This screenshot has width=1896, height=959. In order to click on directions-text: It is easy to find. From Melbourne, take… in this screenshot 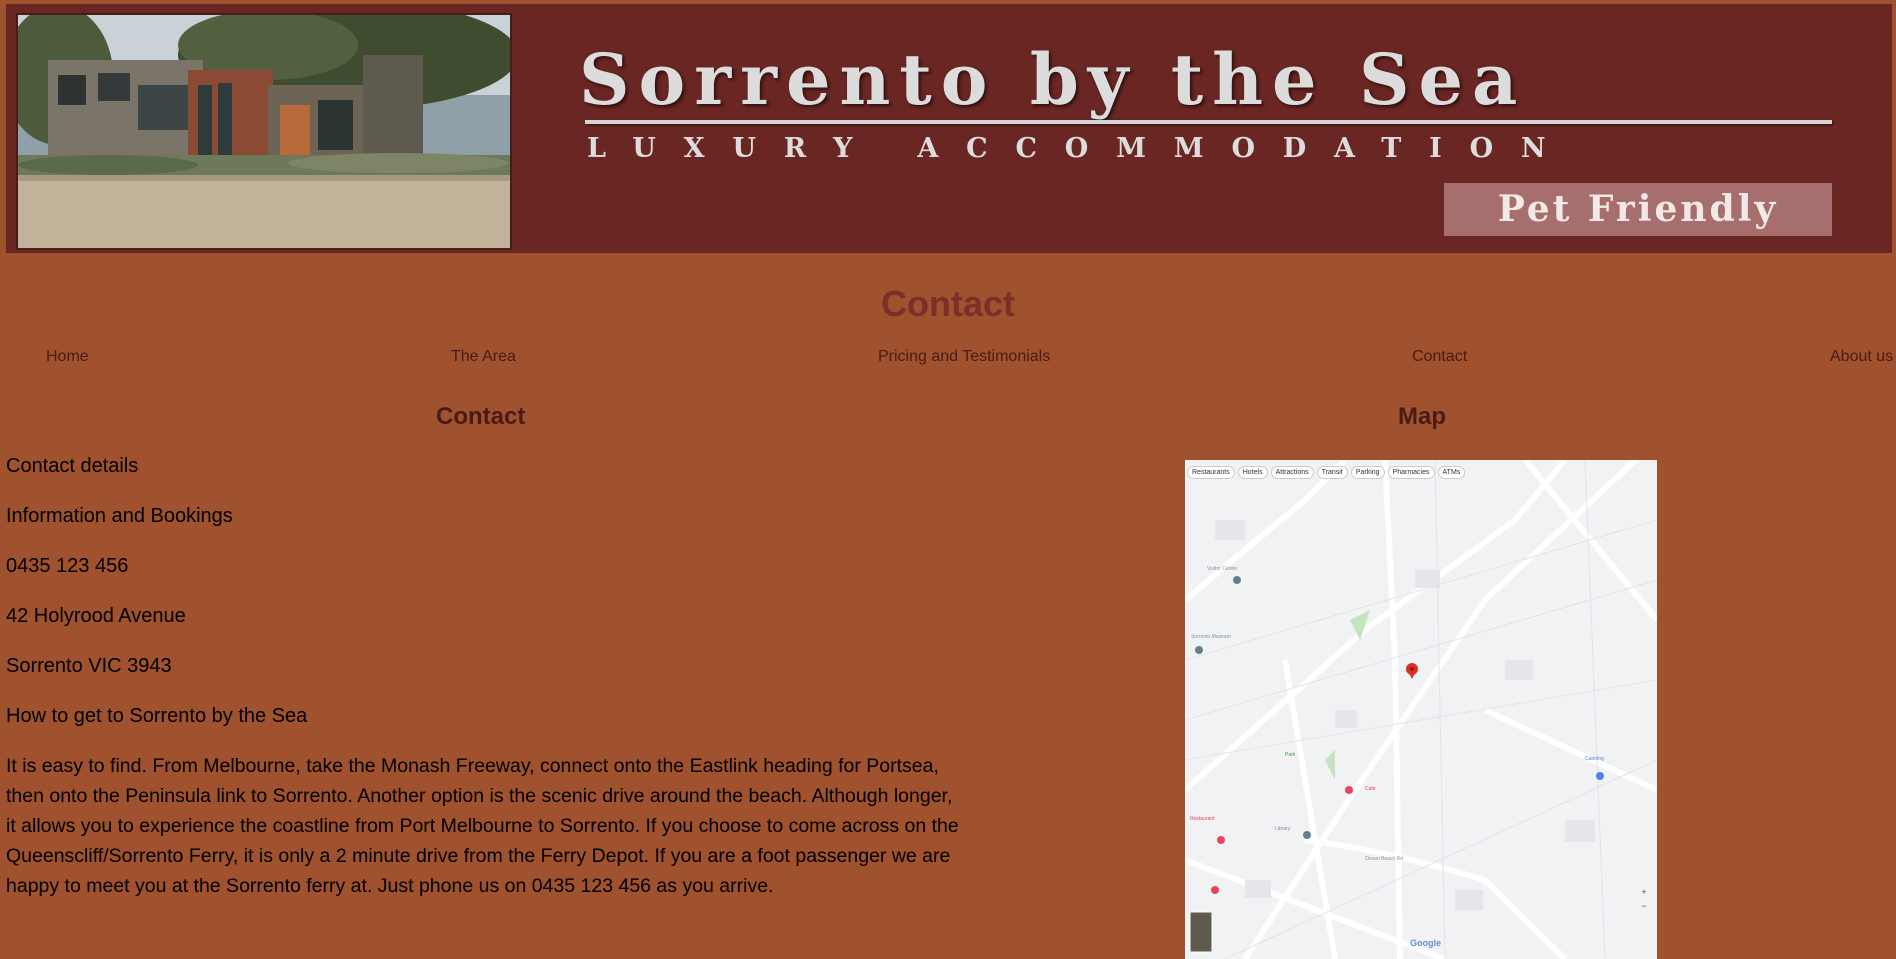, I will do `click(482, 826)`.